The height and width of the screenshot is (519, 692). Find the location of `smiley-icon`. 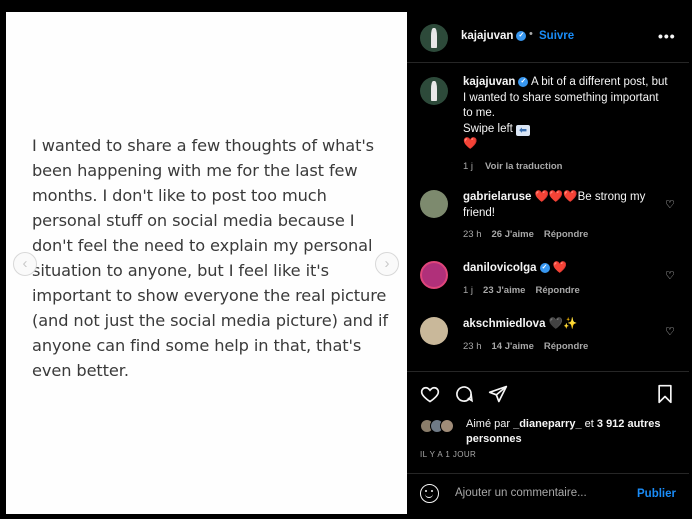

smiley-icon is located at coordinates (429, 493).